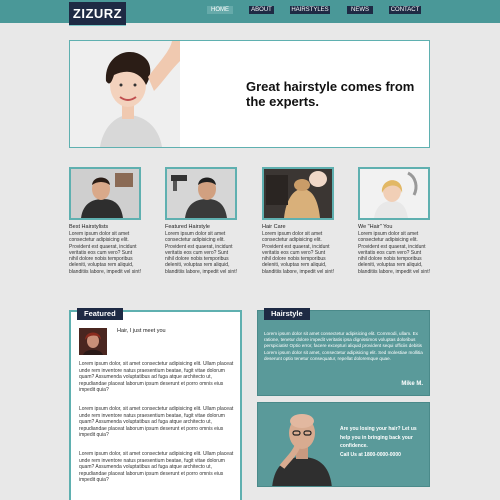 This screenshot has height=500, width=500. Describe the element at coordinates (187, 227) in the screenshot. I see `feature-title: Featured Hairstyle` at that location.